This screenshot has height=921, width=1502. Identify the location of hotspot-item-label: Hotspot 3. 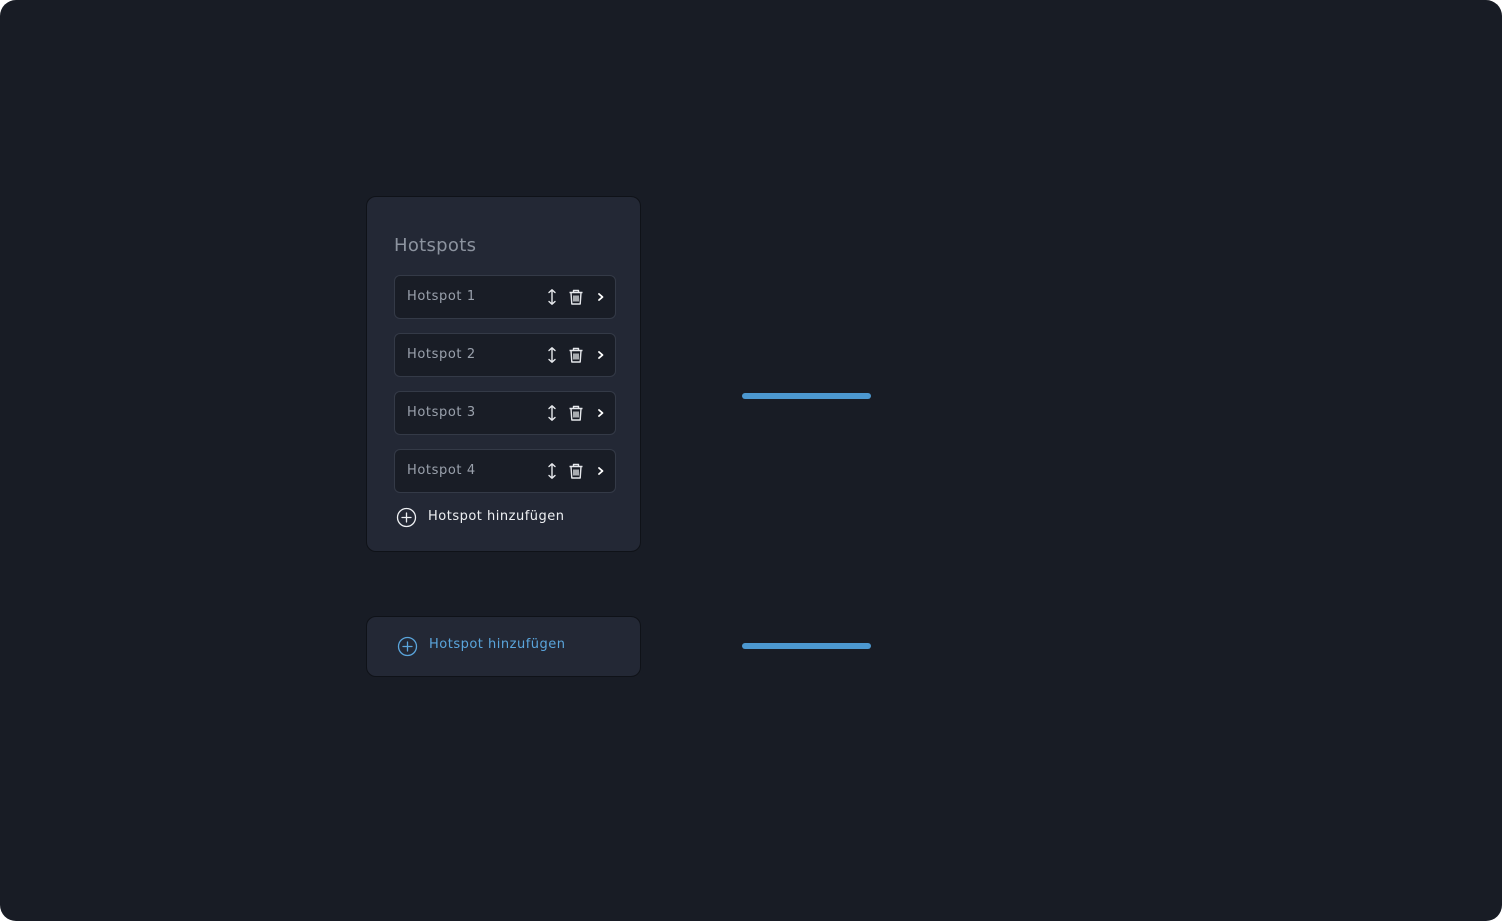
(441, 412).